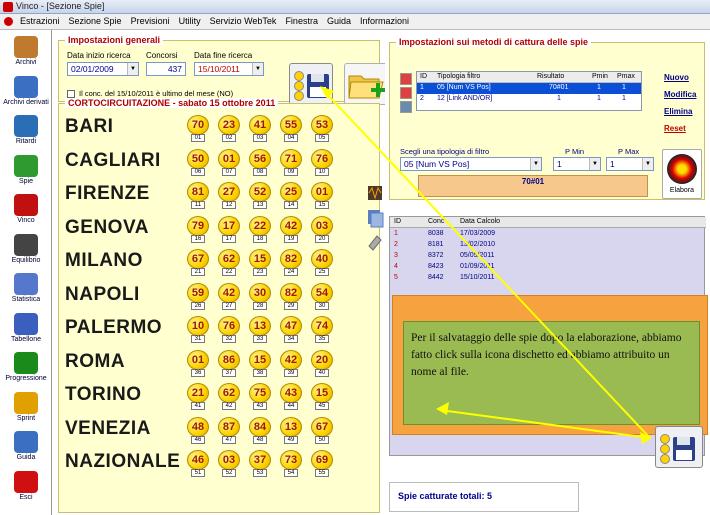  I want to click on number-ball: 42 39, so click(291, 363).